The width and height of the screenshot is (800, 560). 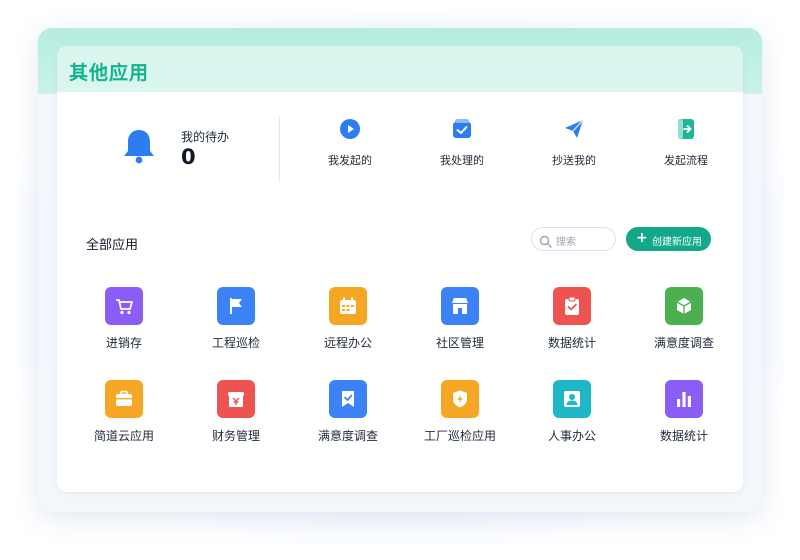 I want to click on calendar-icon, so click(x=348, y=306).